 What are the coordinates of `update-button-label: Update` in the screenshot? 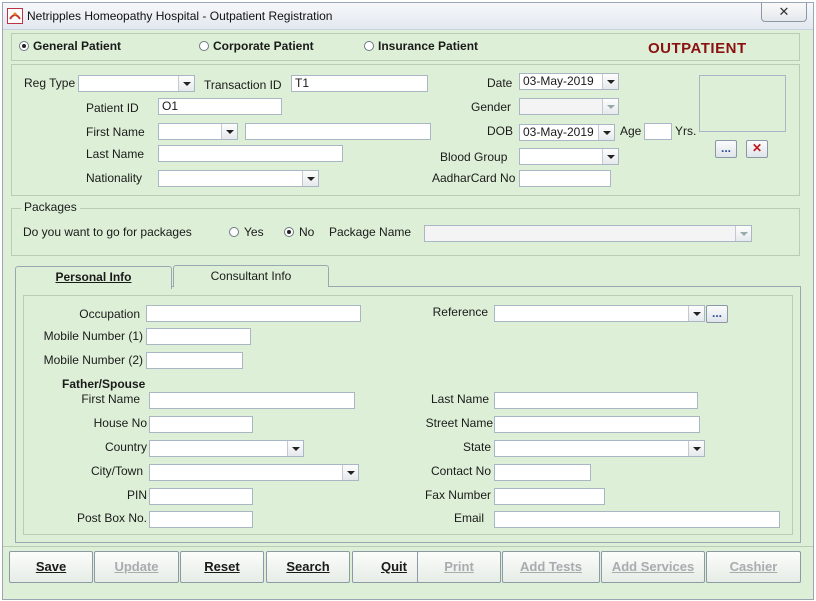 It's located at (136, 566).